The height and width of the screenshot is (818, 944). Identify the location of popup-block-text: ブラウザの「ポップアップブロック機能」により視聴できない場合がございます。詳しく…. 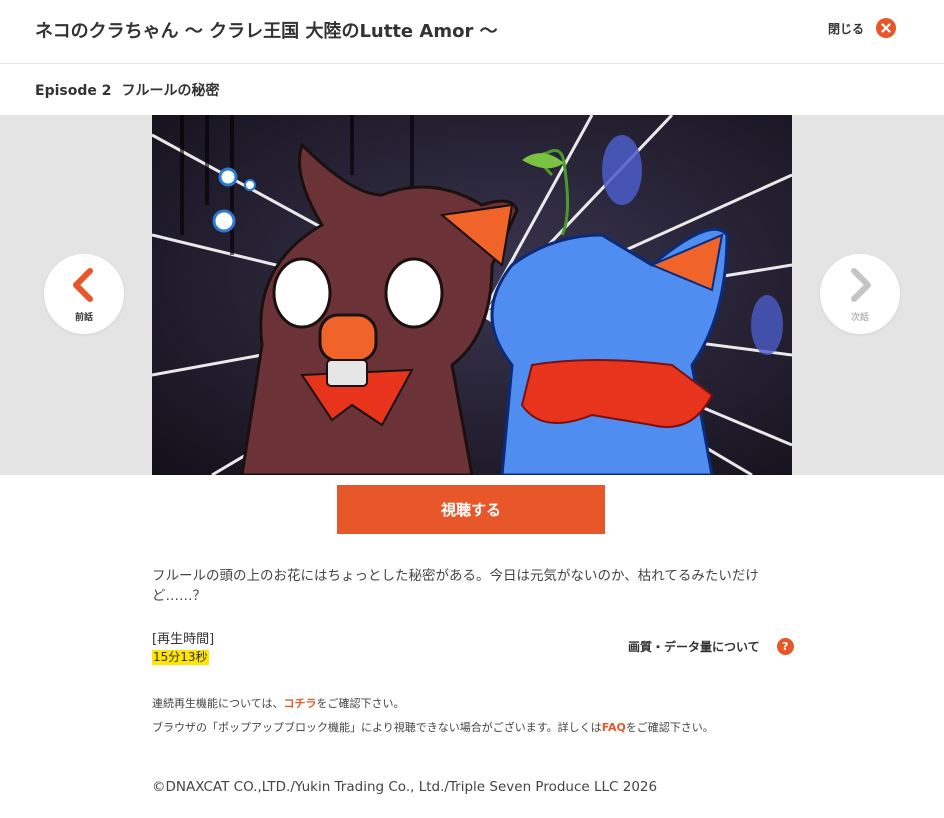
(377, 727).